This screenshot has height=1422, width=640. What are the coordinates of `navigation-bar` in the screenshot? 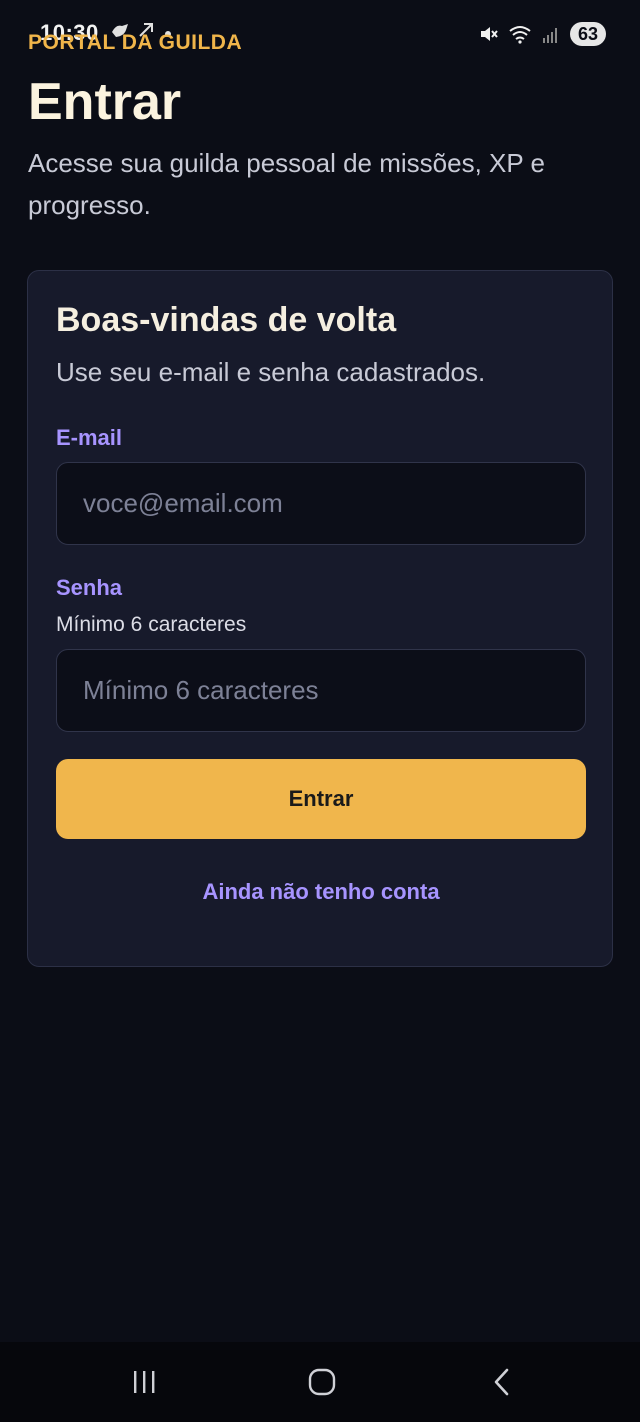 It's located at (320, 1382).